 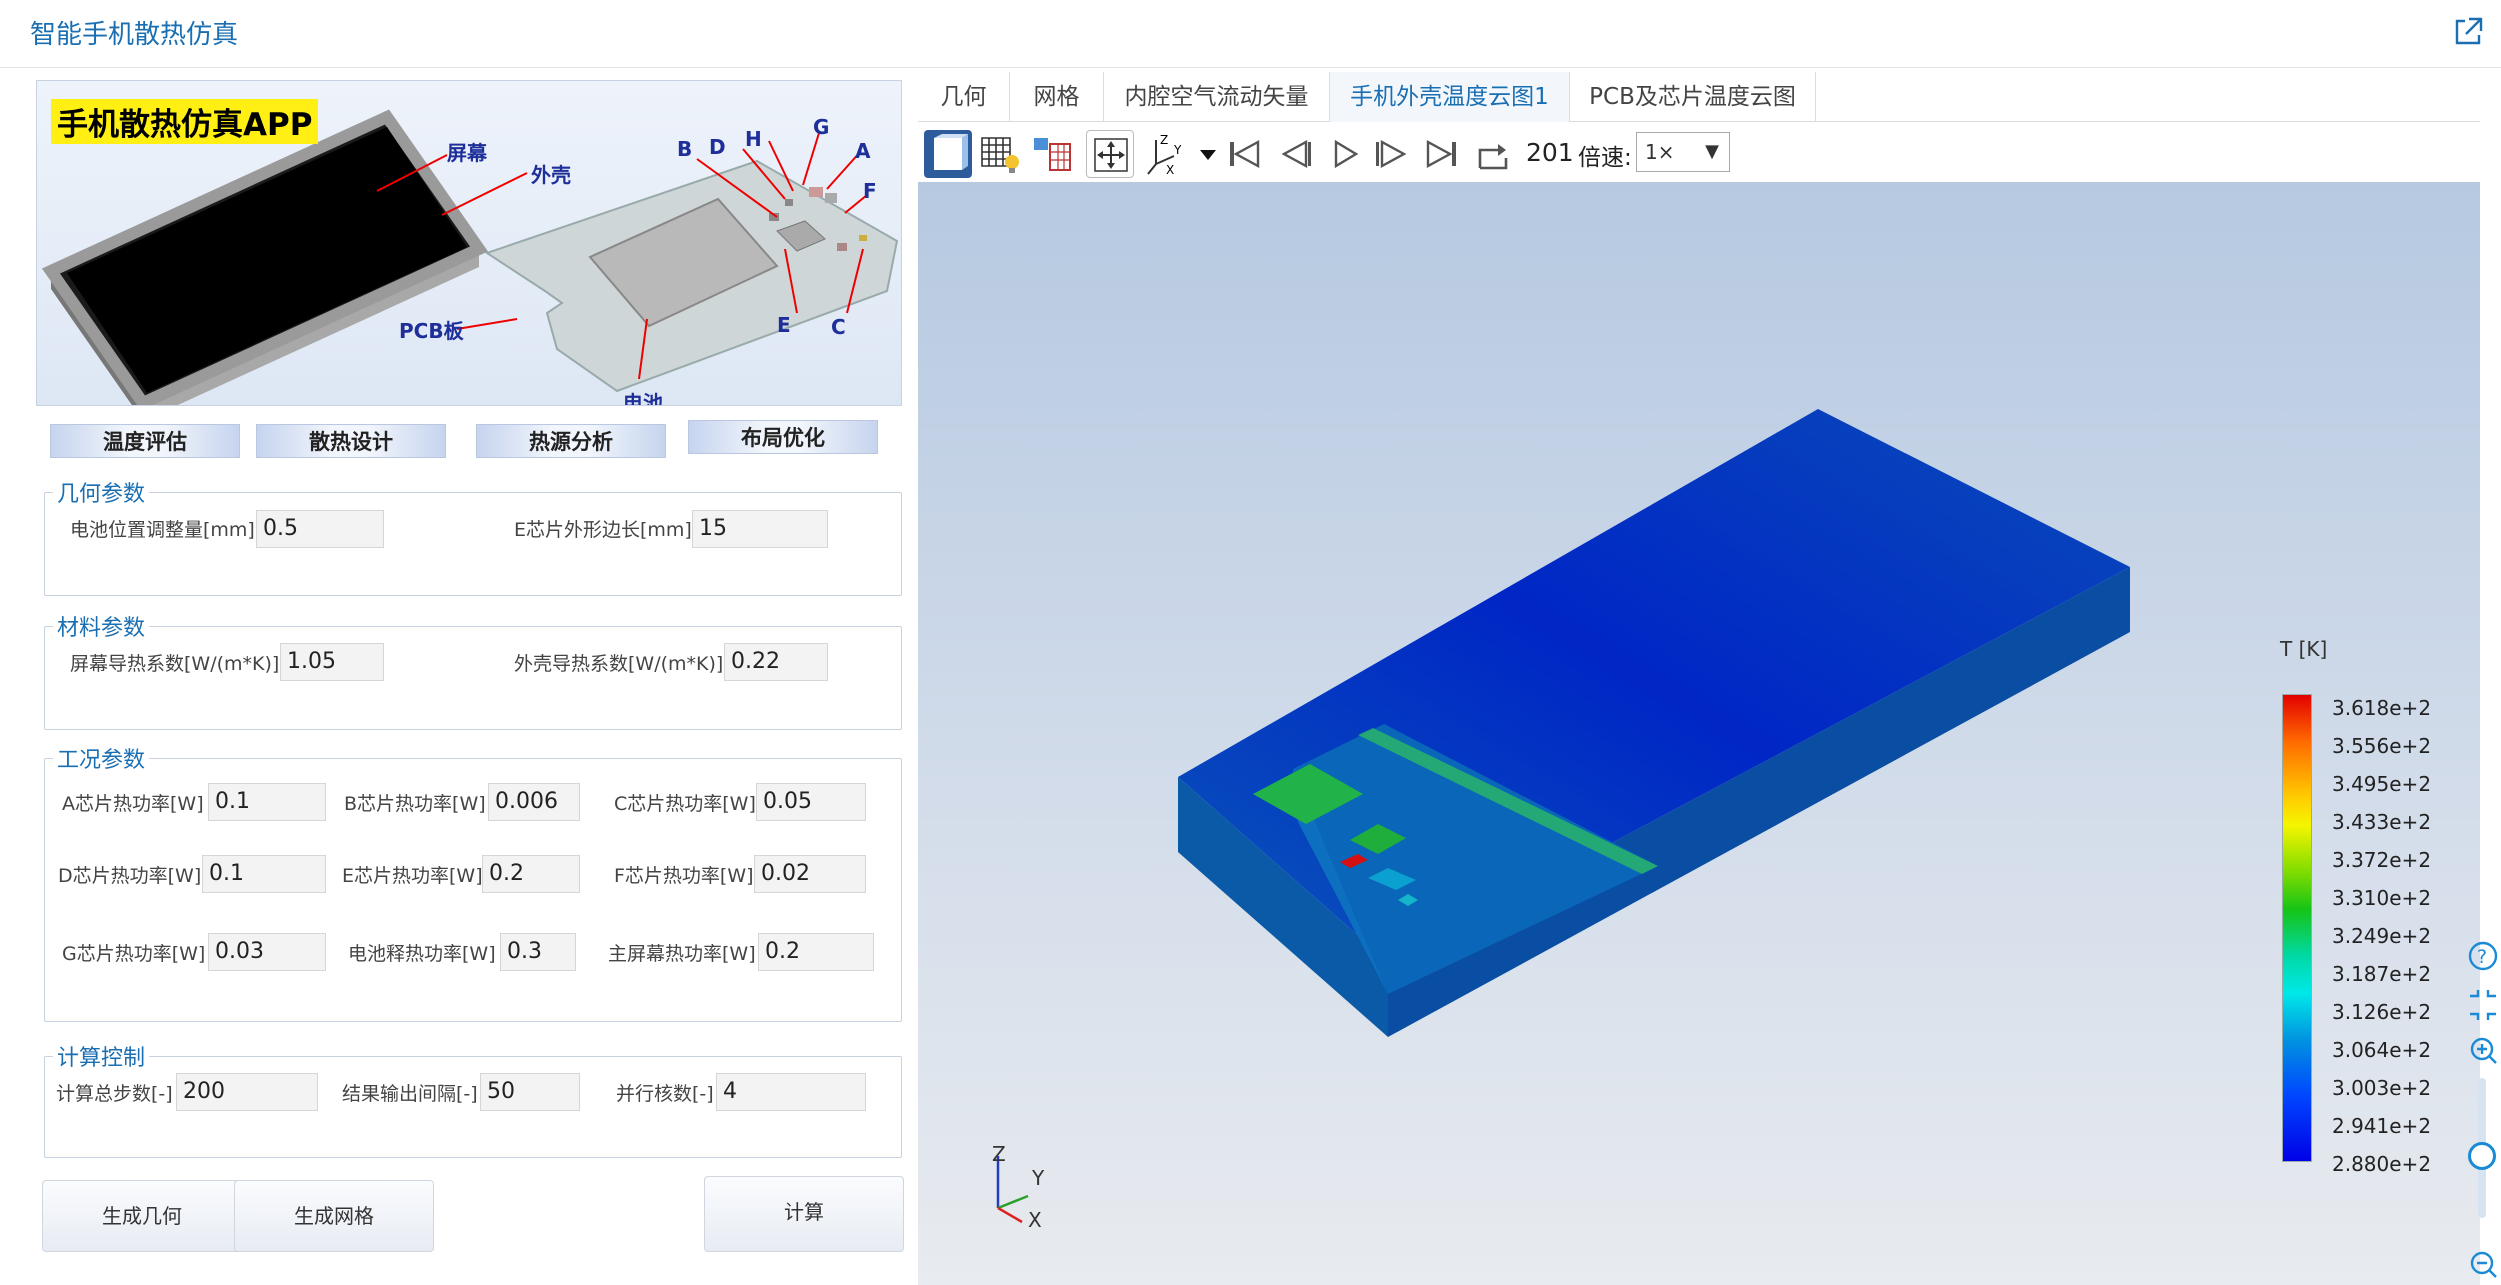 I want to click on fit-view-icon, so click(x=2483, y=1005).